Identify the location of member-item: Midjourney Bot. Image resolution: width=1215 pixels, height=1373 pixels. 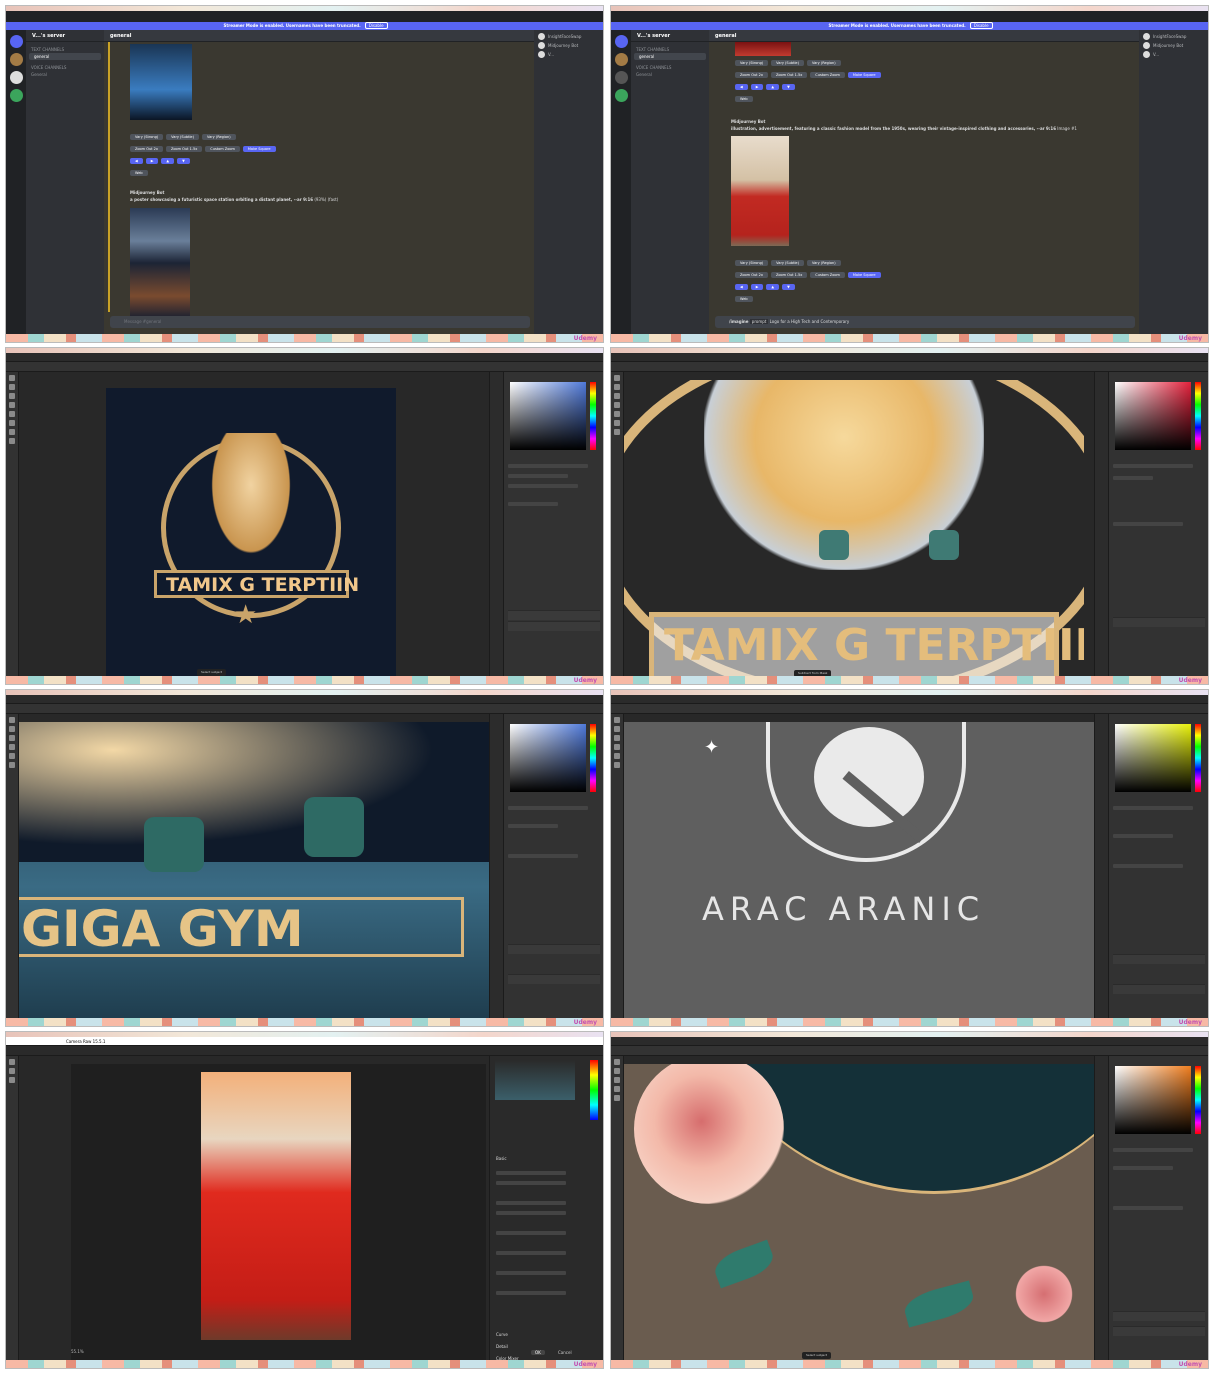
(568, 44).